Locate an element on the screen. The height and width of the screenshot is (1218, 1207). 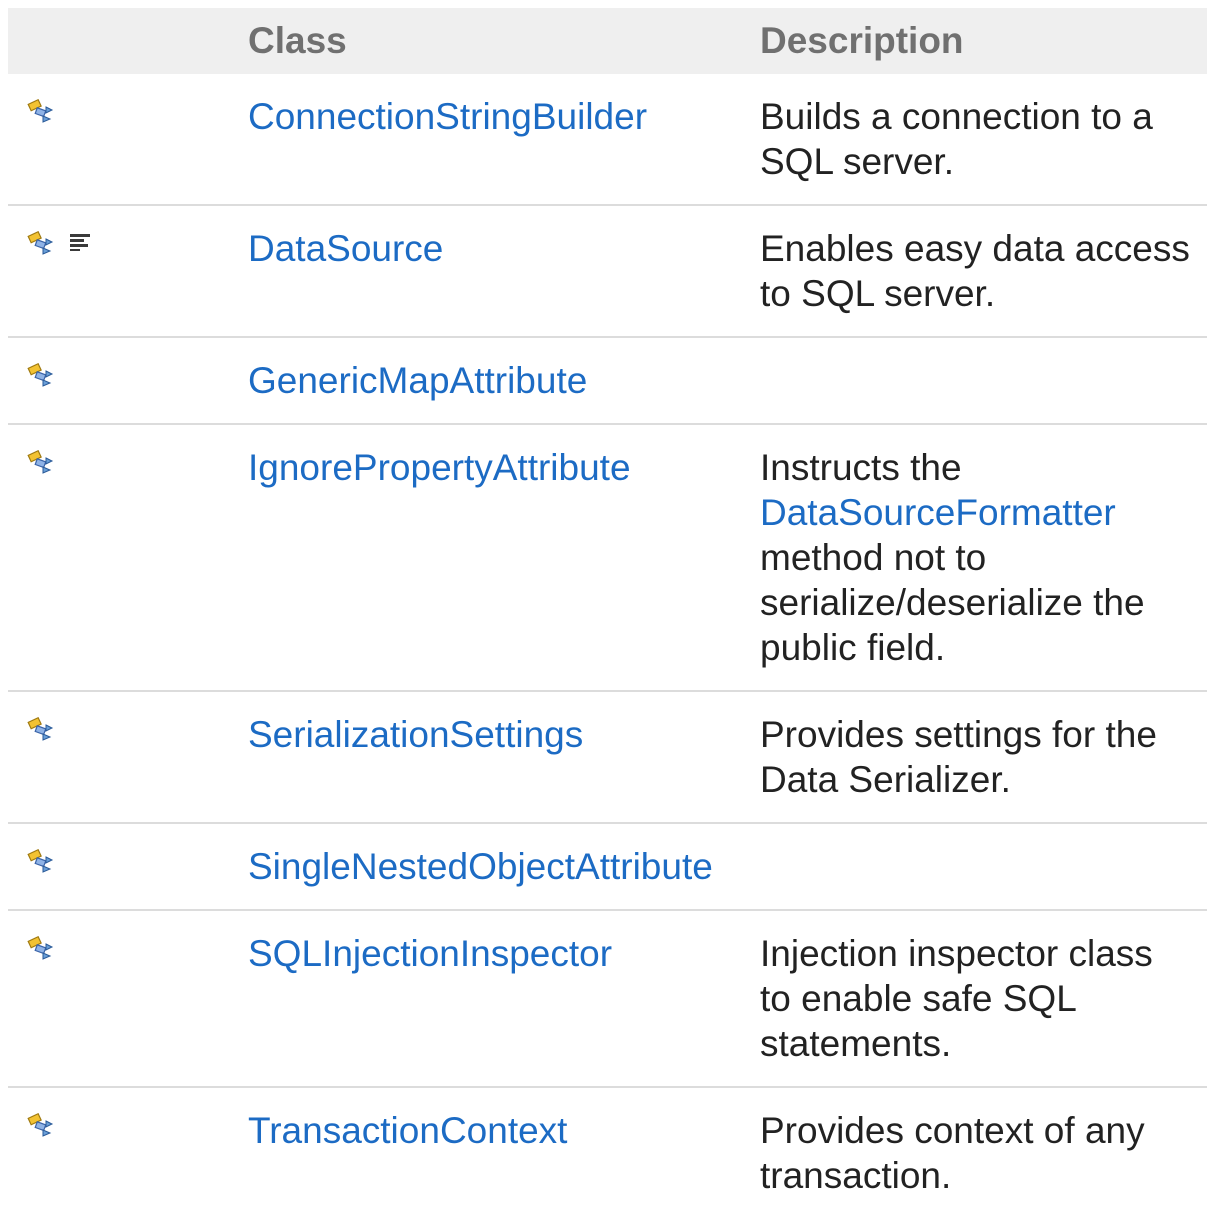
description-cell: Provides context of any transaction. is located at coordinates (952, 1153).